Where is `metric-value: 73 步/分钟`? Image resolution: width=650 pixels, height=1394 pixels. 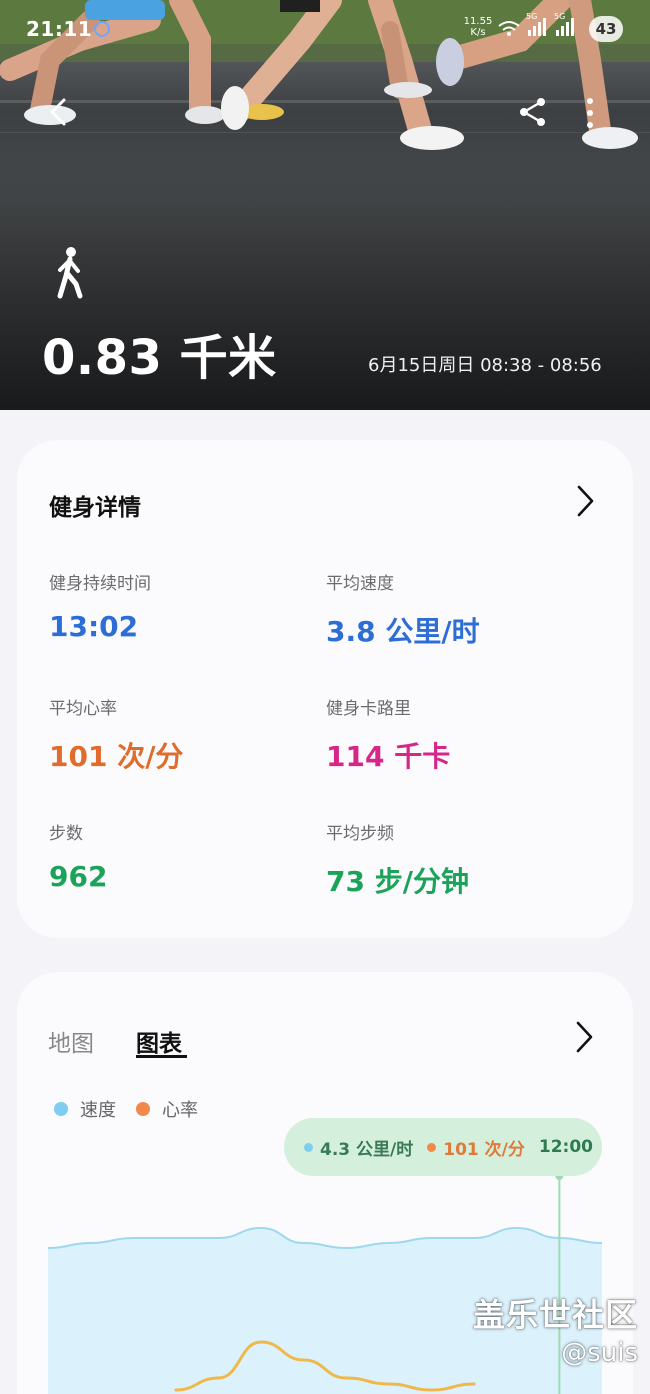 metric-value: 73 步/分钟 is located at coordinates (397, 881).